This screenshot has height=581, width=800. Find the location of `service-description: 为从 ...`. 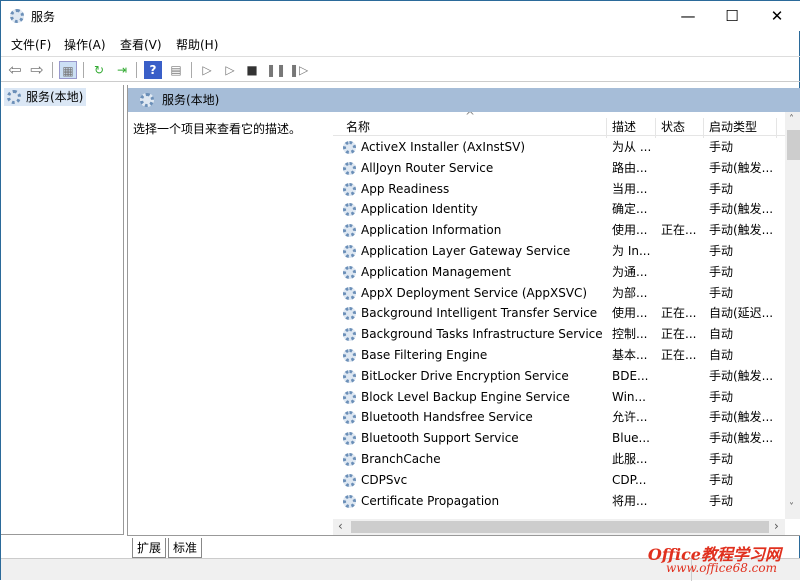

service-description: 为从 ... is located at coordinates (632, 147).